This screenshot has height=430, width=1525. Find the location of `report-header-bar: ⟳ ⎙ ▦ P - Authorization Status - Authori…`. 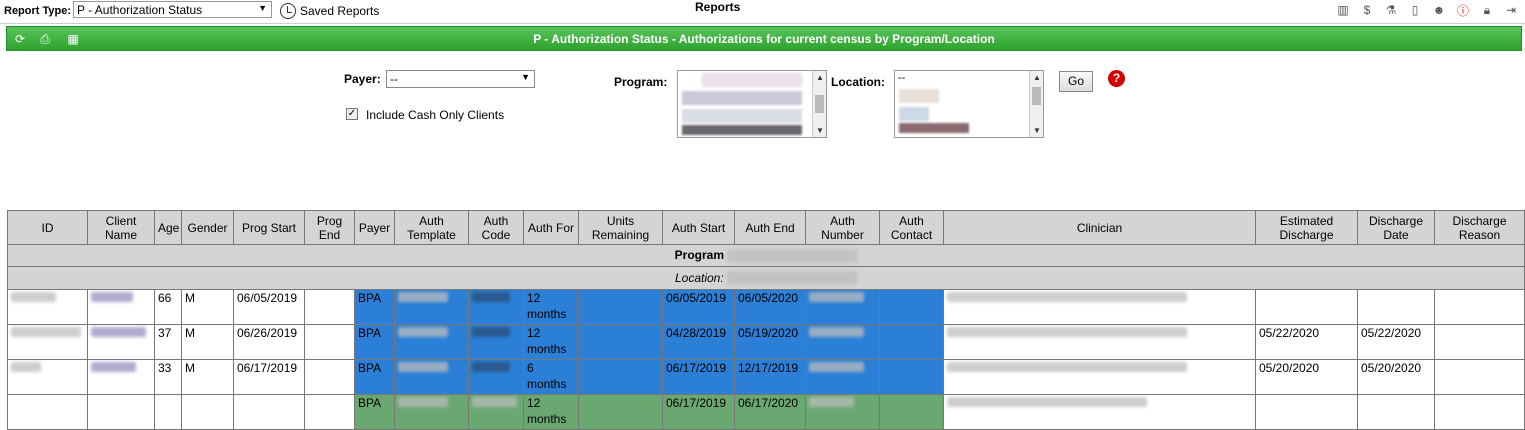

report-header-bar: ⟳ ⎙ ▦ P - Authorization Status - Authori… is located at coordinates (764, 38).